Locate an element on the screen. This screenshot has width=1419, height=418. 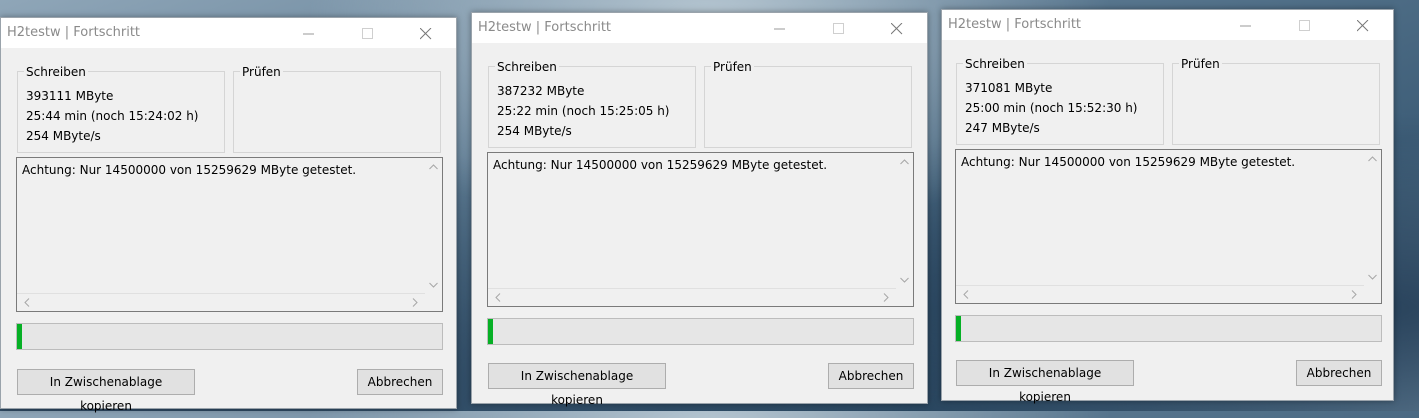
written-amount: 393111 MByte is located at coordinates (70, 96).